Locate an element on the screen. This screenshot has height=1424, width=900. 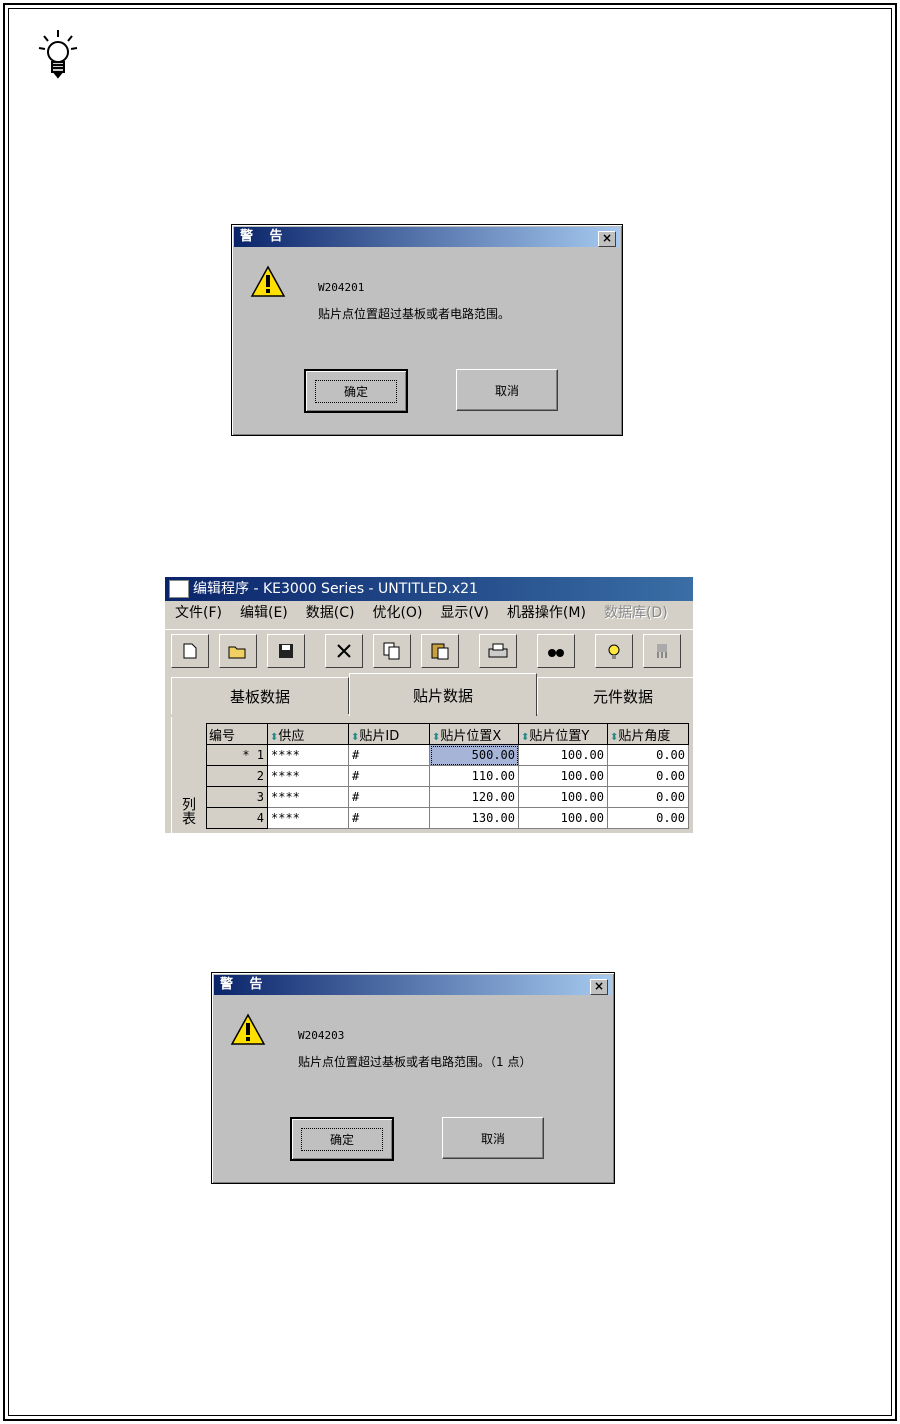
toolbar is located at coordinates (429, 649).